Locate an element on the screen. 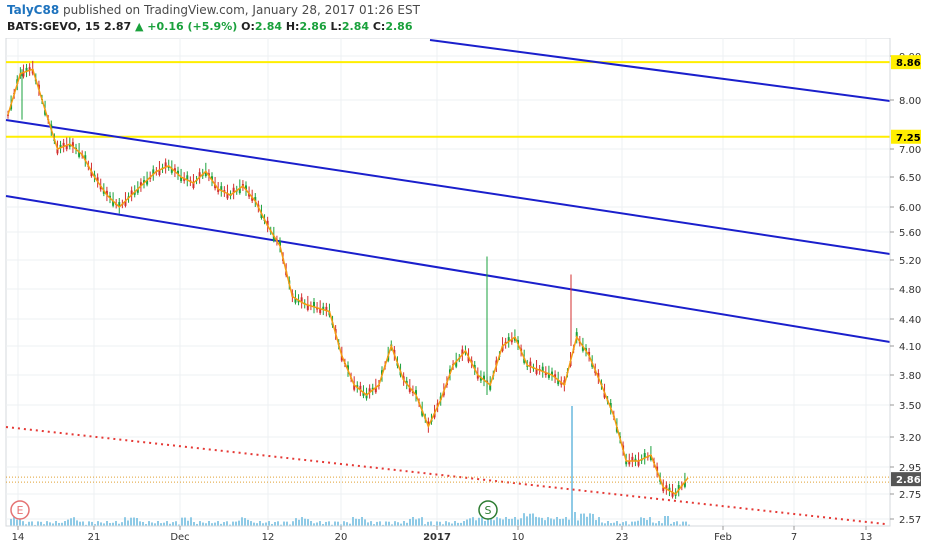 Image resolution: width=932 pixels, height=550 pixels. symbol-label: BATS:GEVO, 15 is located at coordinates (53, 26).